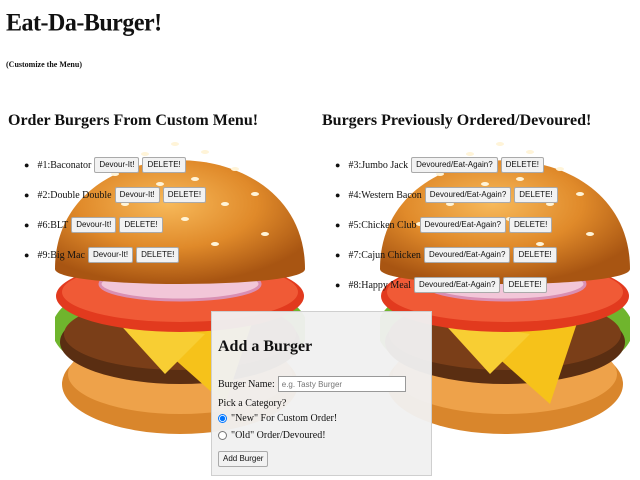 Image resolution: width=640 pixels, height=480 pixels. Describe the element at coordinates (252, 403) in the screenshot. I see `category-label: Pick a Category?` at that location.